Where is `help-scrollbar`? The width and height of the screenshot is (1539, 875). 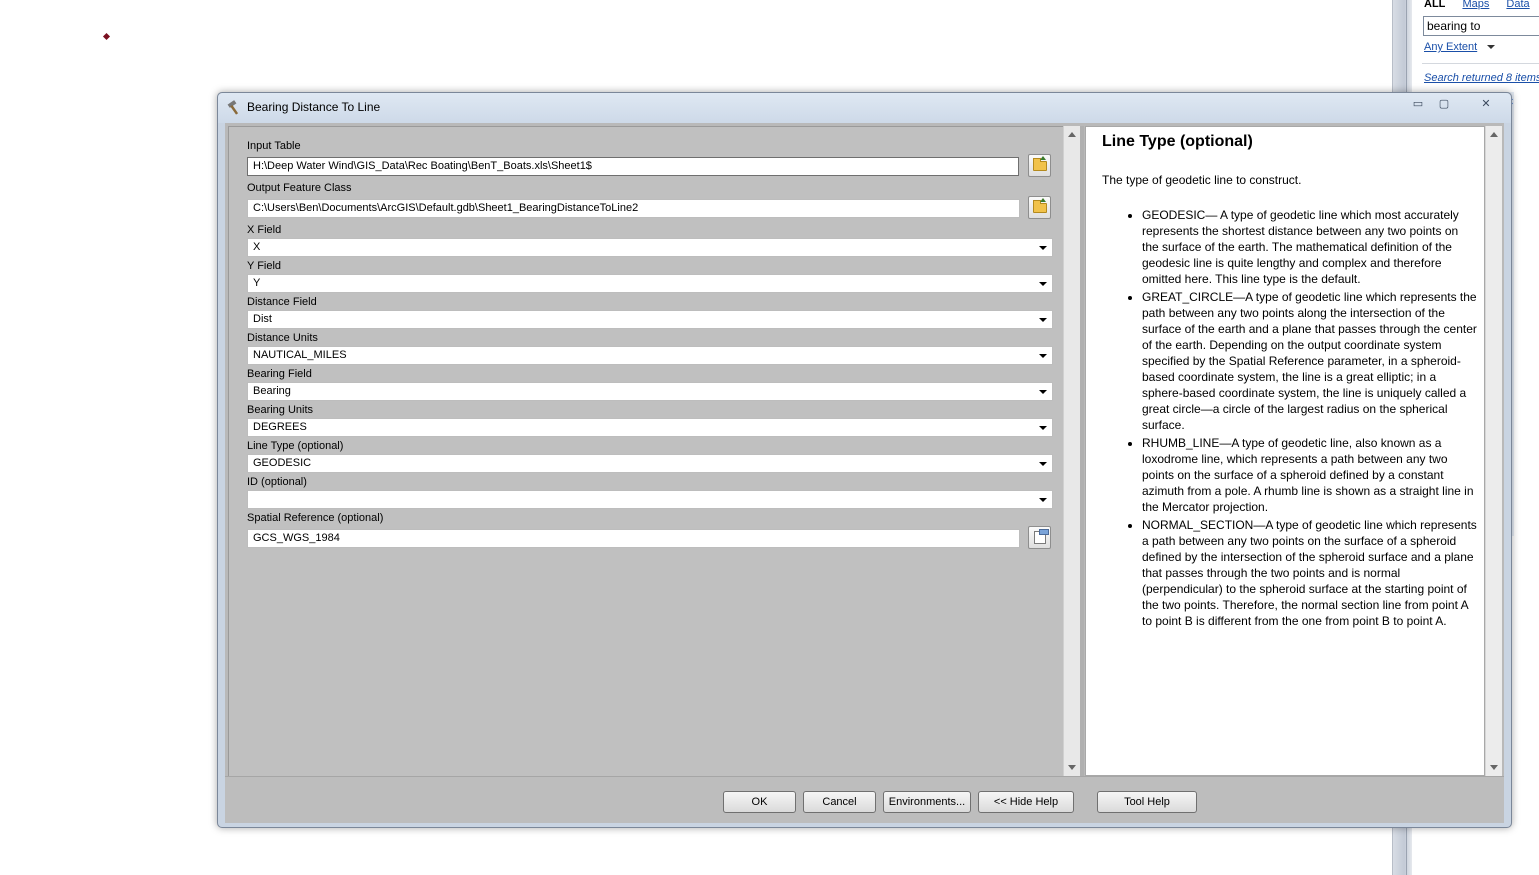
help-scrollbar is located at coordinates (1493, 451).